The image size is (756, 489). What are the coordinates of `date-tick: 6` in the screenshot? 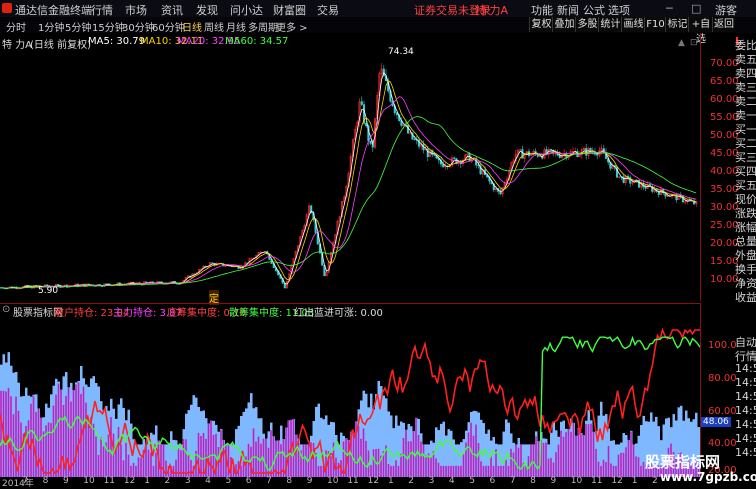 It's located at (248, 481).